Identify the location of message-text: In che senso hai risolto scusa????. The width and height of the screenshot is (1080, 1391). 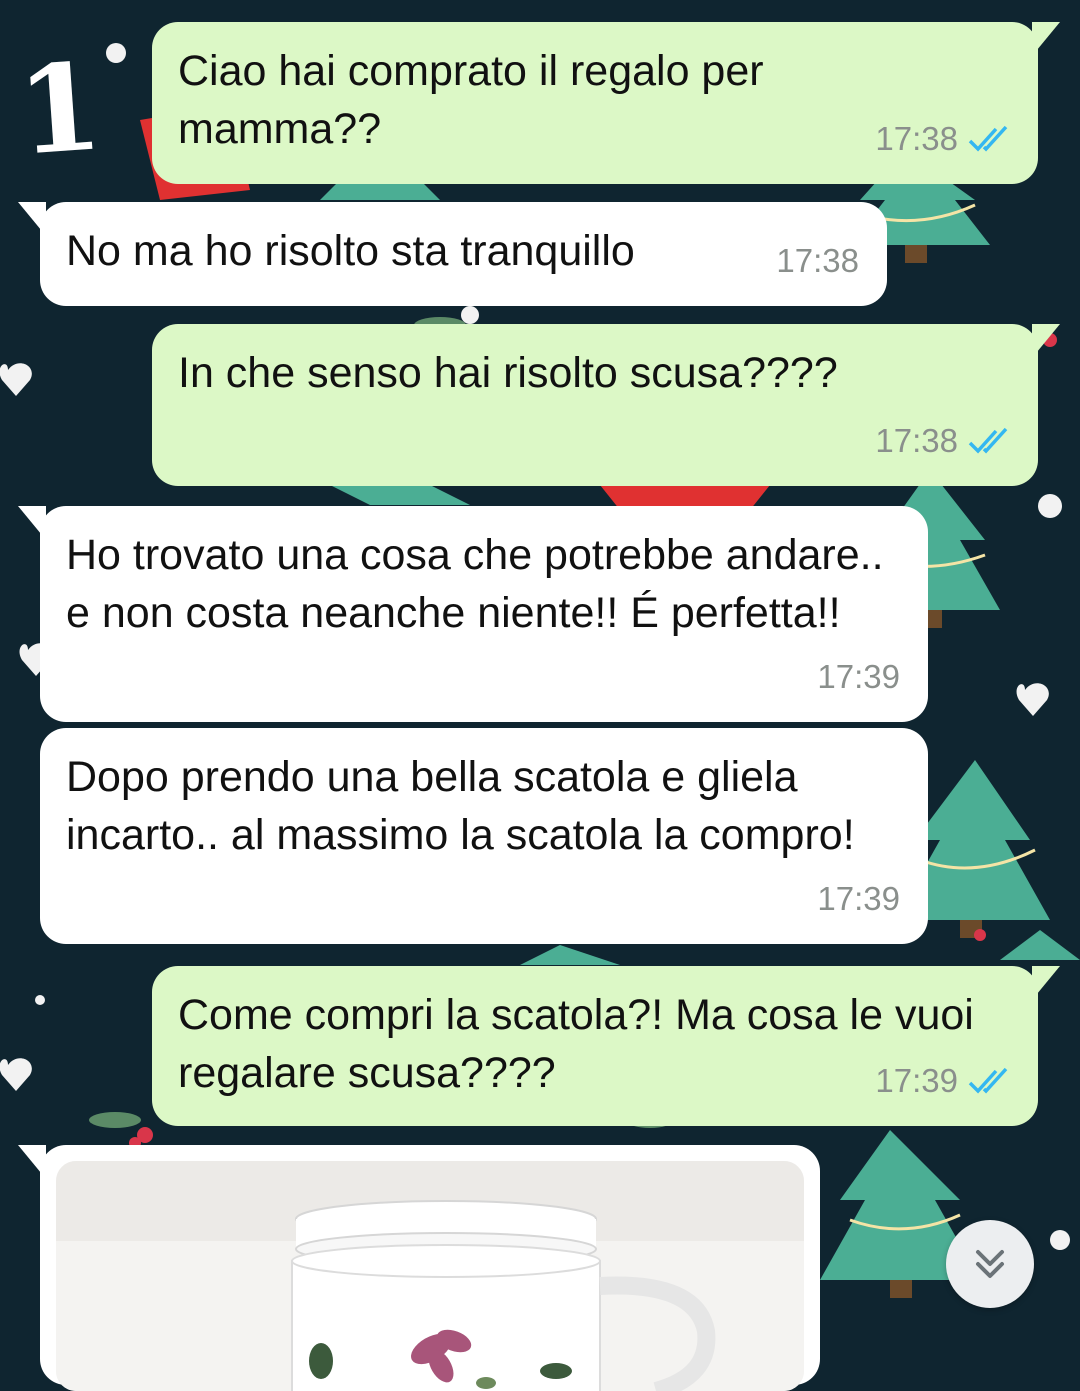
(508, 373).